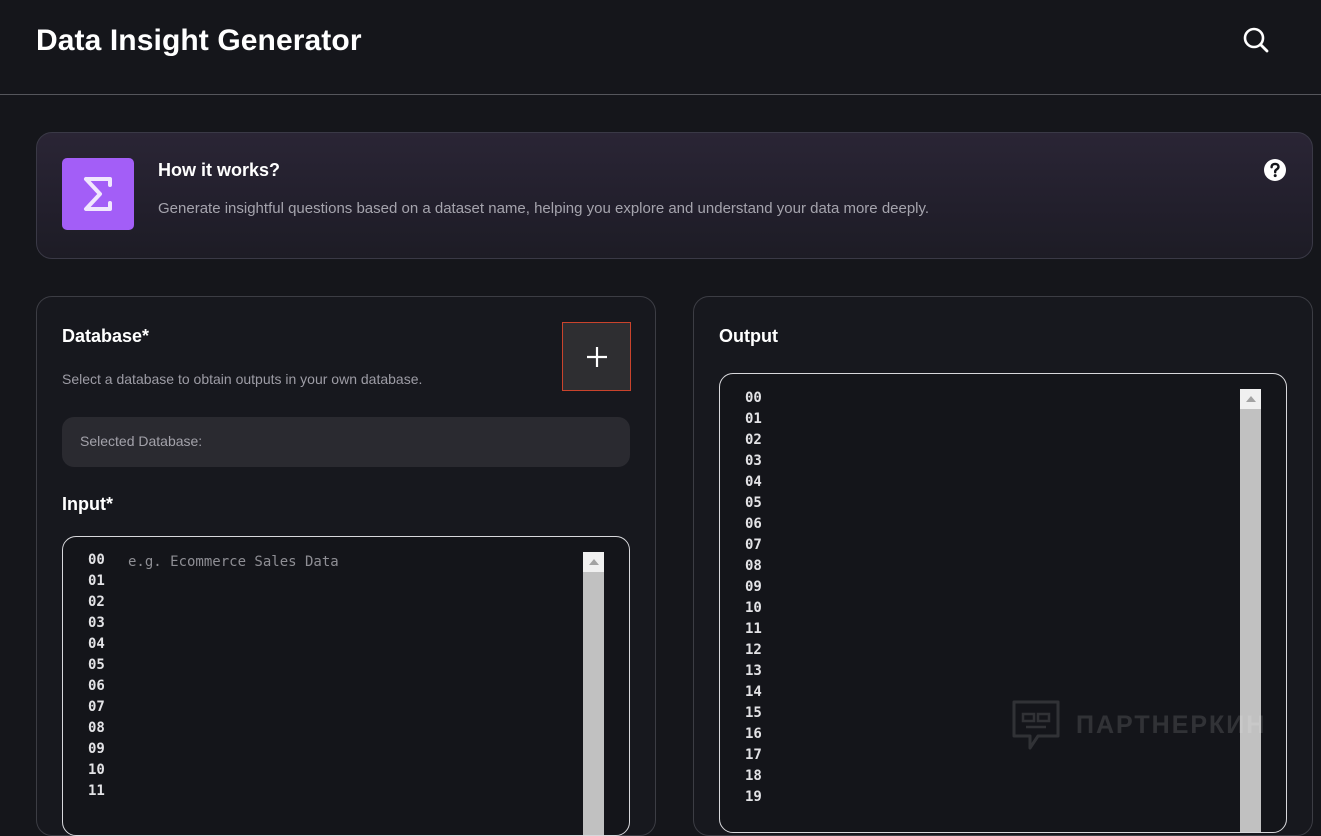  I want to click on output-scrollbar, so click(1250, 610).